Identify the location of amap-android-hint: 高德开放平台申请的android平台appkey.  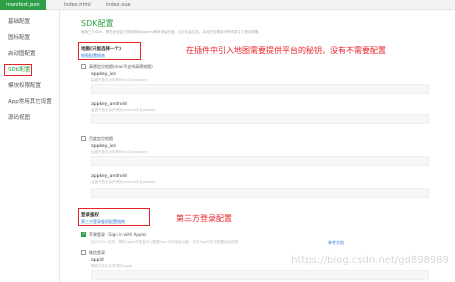
(123, 110).